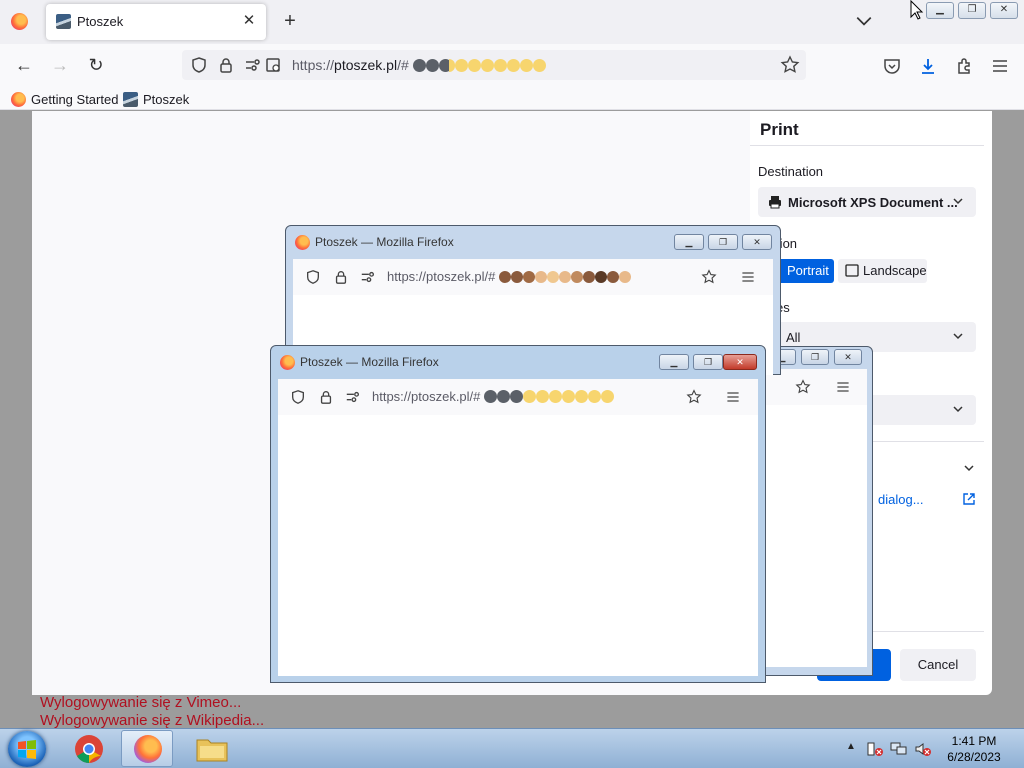 This screenshot has width=1024, height=768. I want to click on landscape-icon, so click(852, 270).